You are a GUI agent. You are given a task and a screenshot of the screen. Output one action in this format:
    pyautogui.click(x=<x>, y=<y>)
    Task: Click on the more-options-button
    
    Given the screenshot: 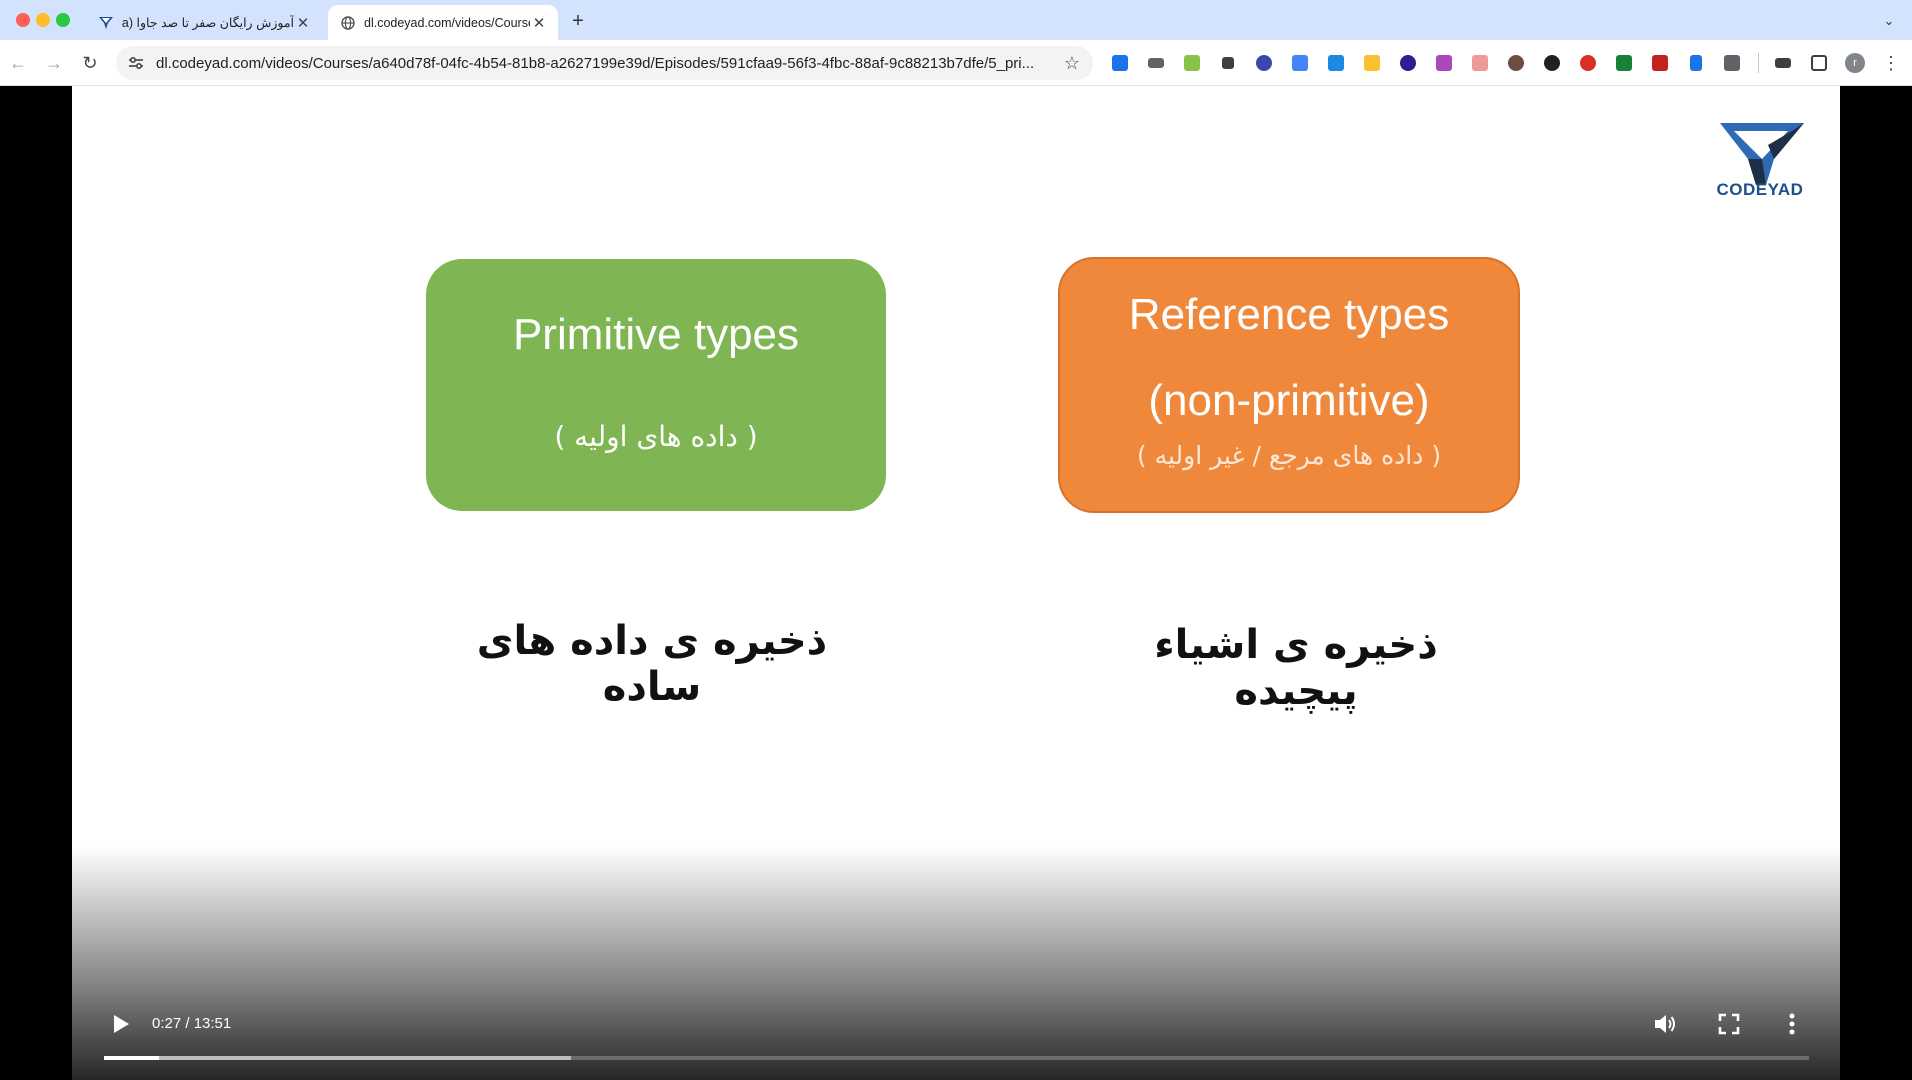 What is the action you would take?
    pyautogui.click(x=1792, y=1024)
    